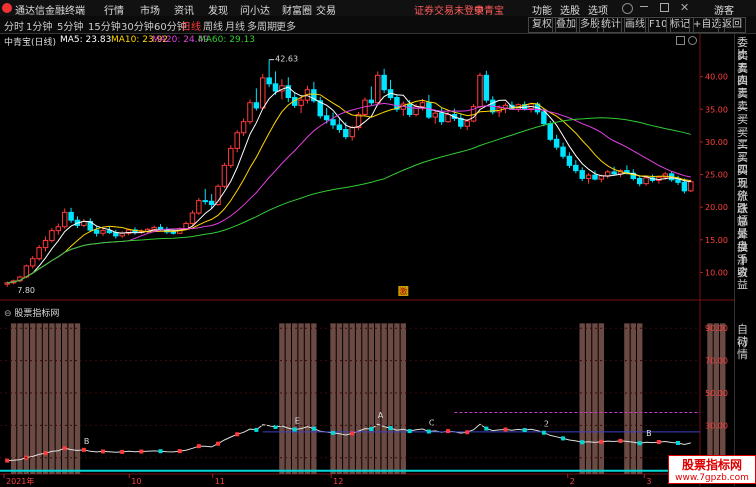 The image size is (756, 487). I want to click on y-tick-label: 15.00, so click(716, 240).